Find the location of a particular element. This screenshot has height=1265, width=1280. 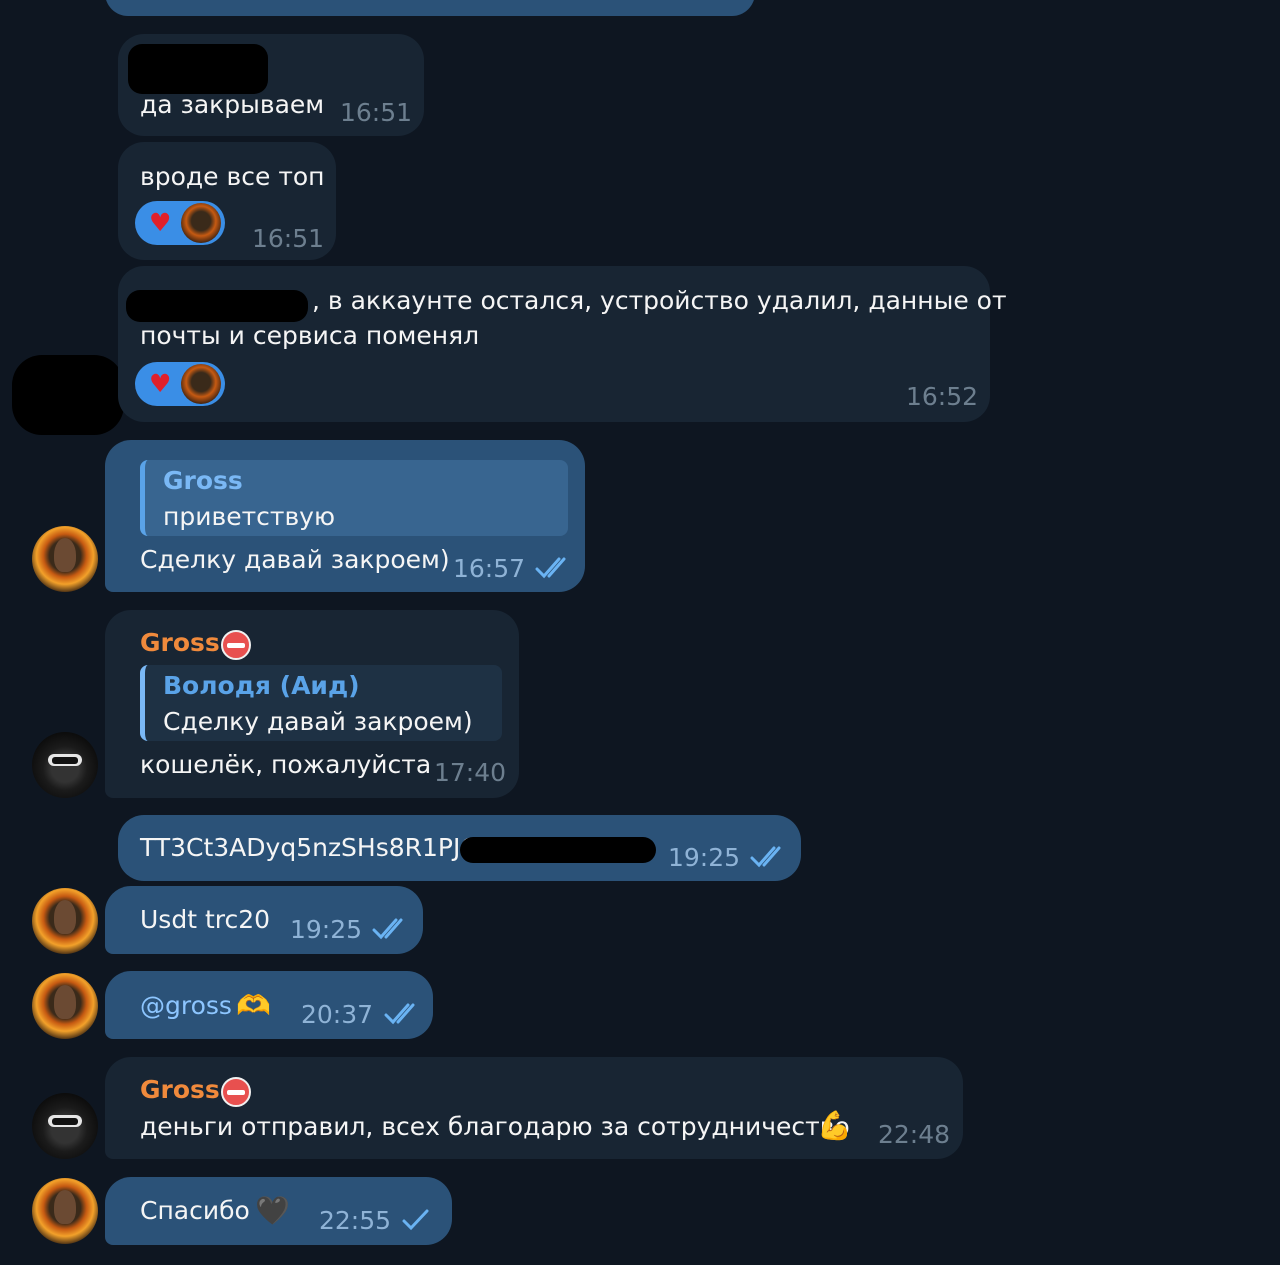

message-bubble-outgoing: @gross 🫶 20:37 is located at coordinates (269, 1005).